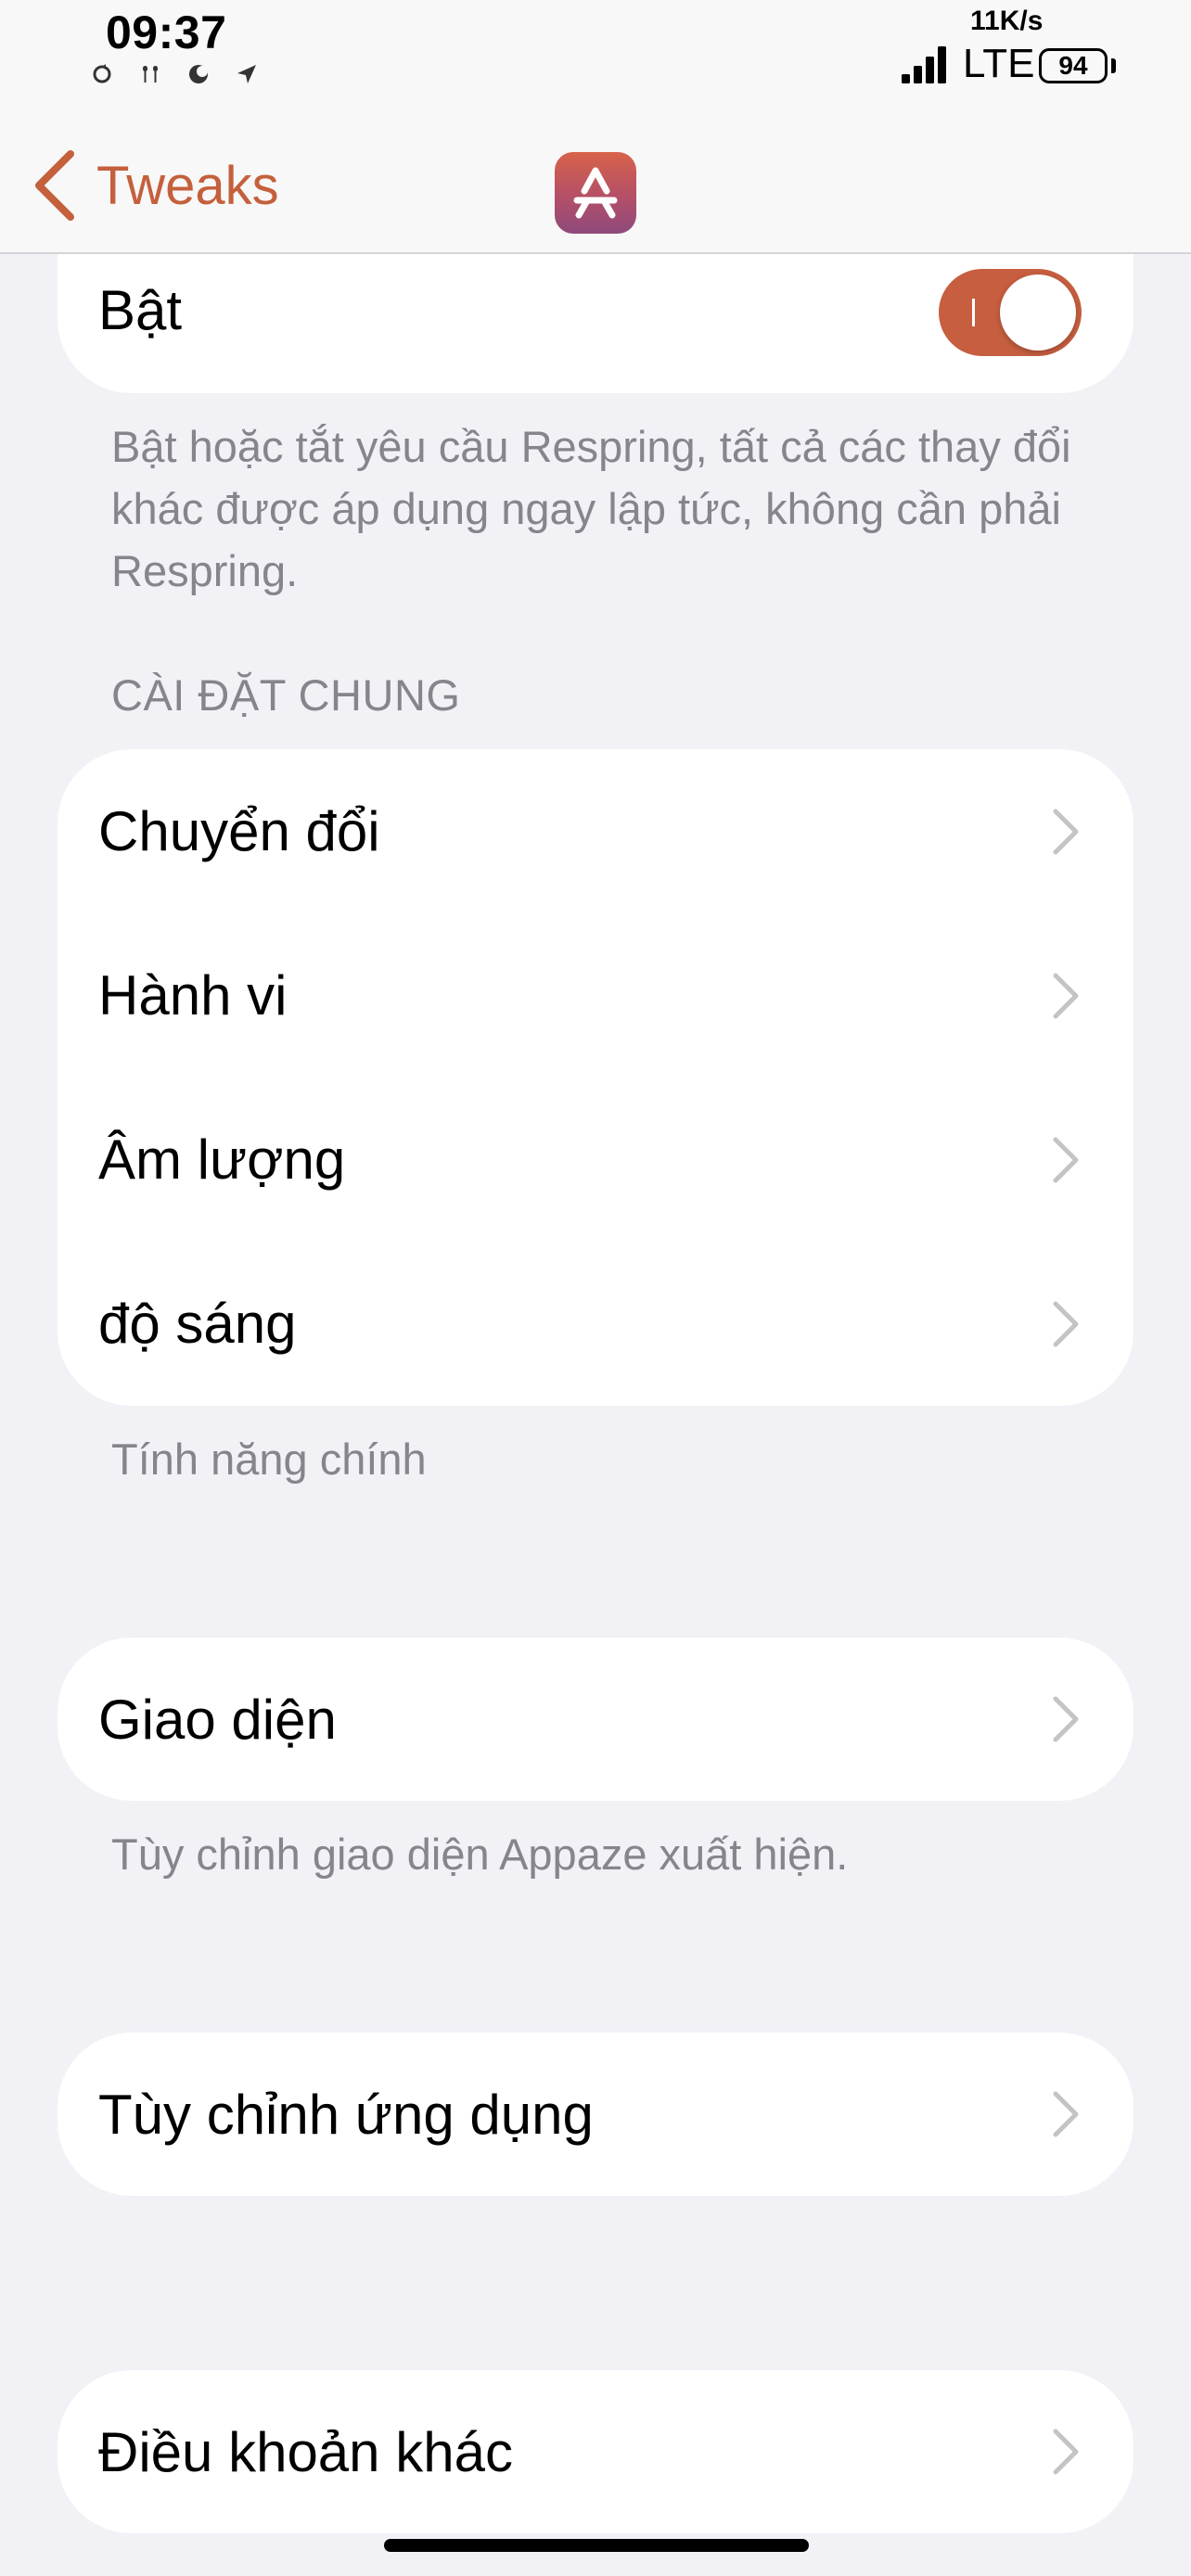 The image size is (1191, 2576). I want to click on general-item-volume: Âm lượng, so click(595, 1160).